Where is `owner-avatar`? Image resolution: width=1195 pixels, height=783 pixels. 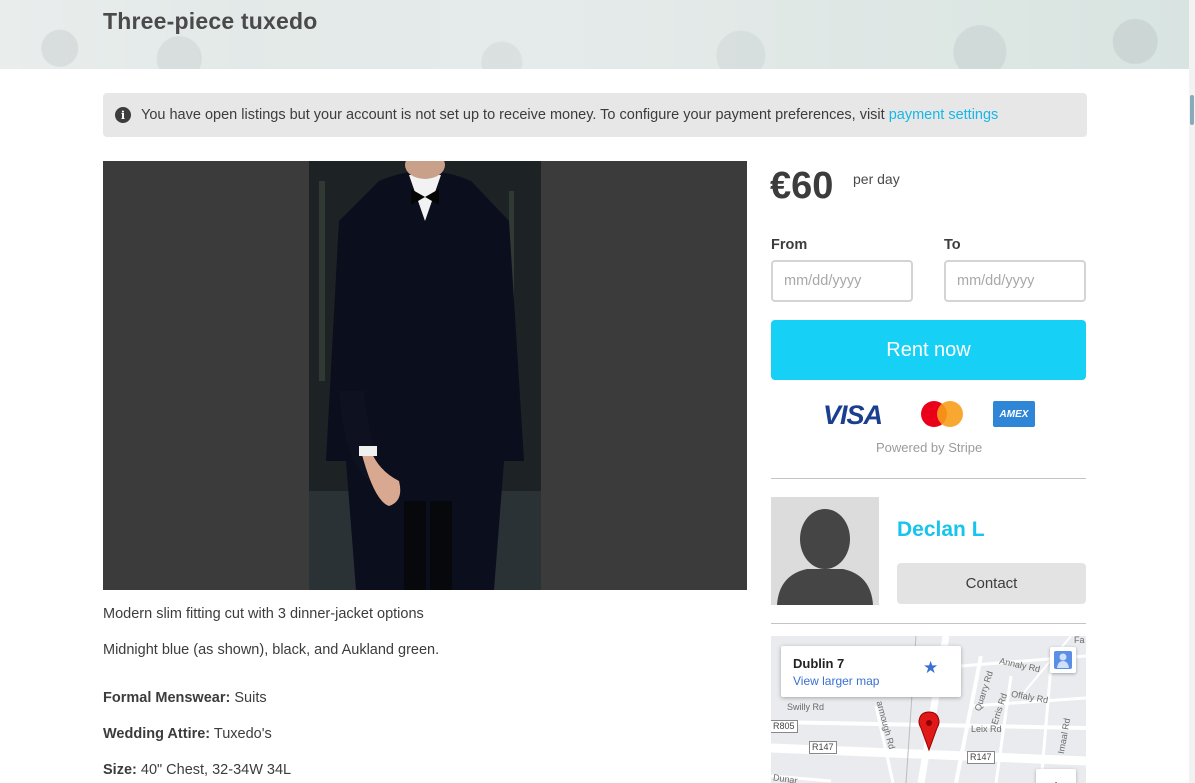
owner-avatar is located at coordinates (825, 551).